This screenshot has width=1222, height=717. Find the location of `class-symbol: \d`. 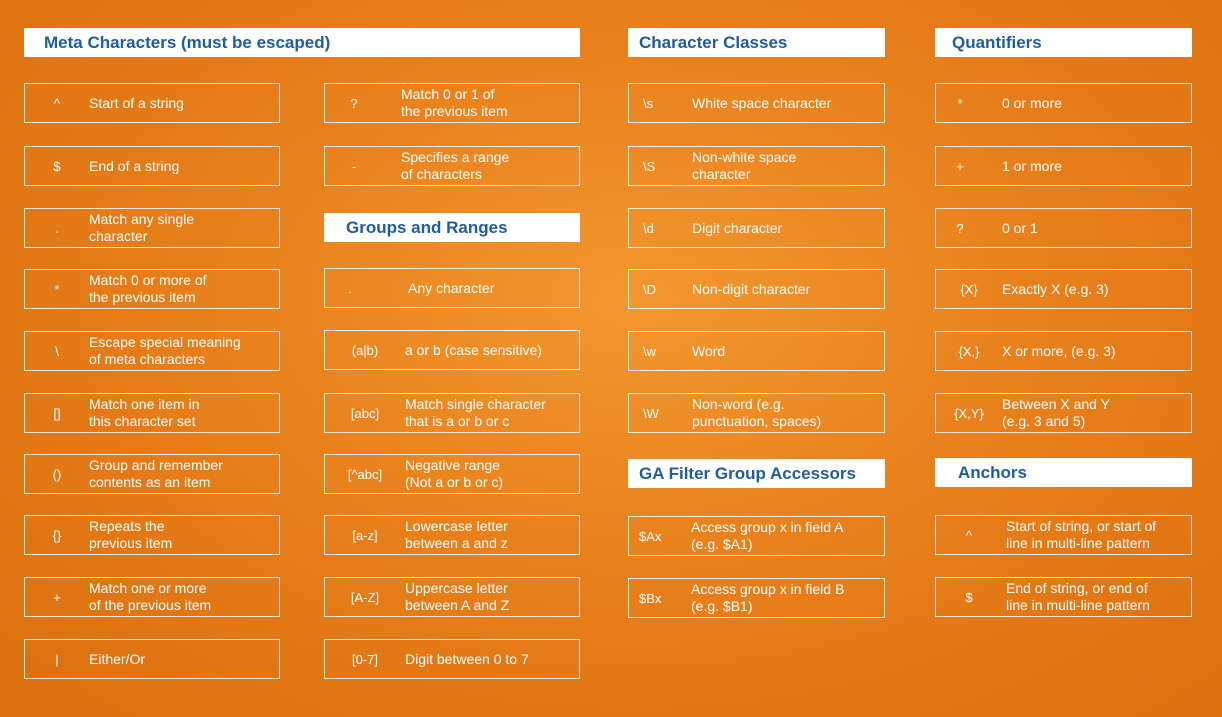

class-symbol: \d is located at coordinates (648, 228).